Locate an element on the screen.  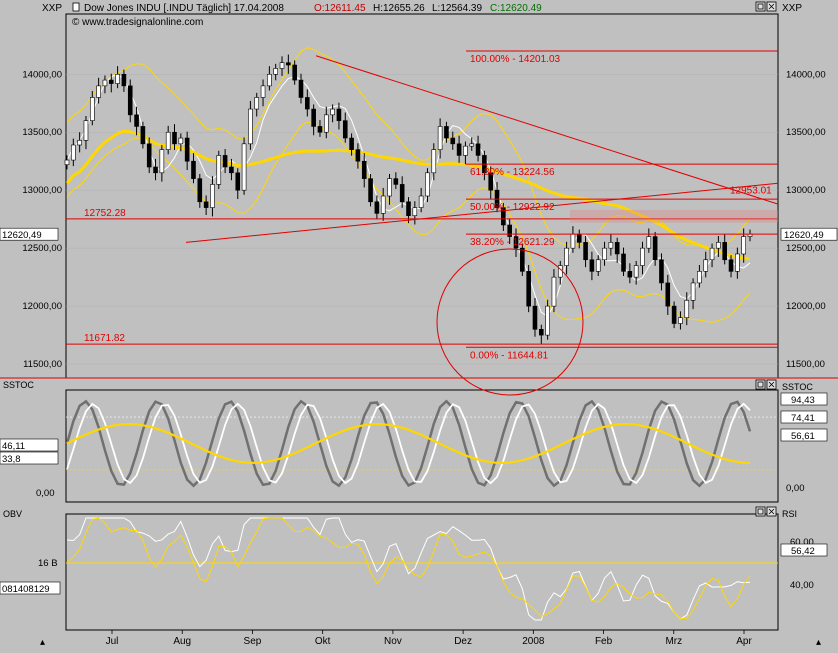
last-value-label-right: 12620,49 is located at coordinates (804, 235).